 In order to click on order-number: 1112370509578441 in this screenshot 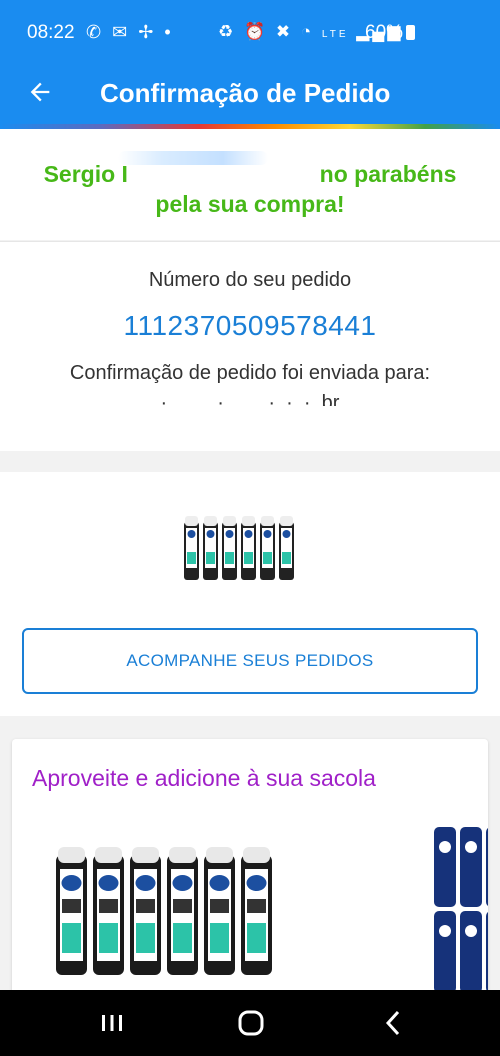, I will do `click(250, 325)`.